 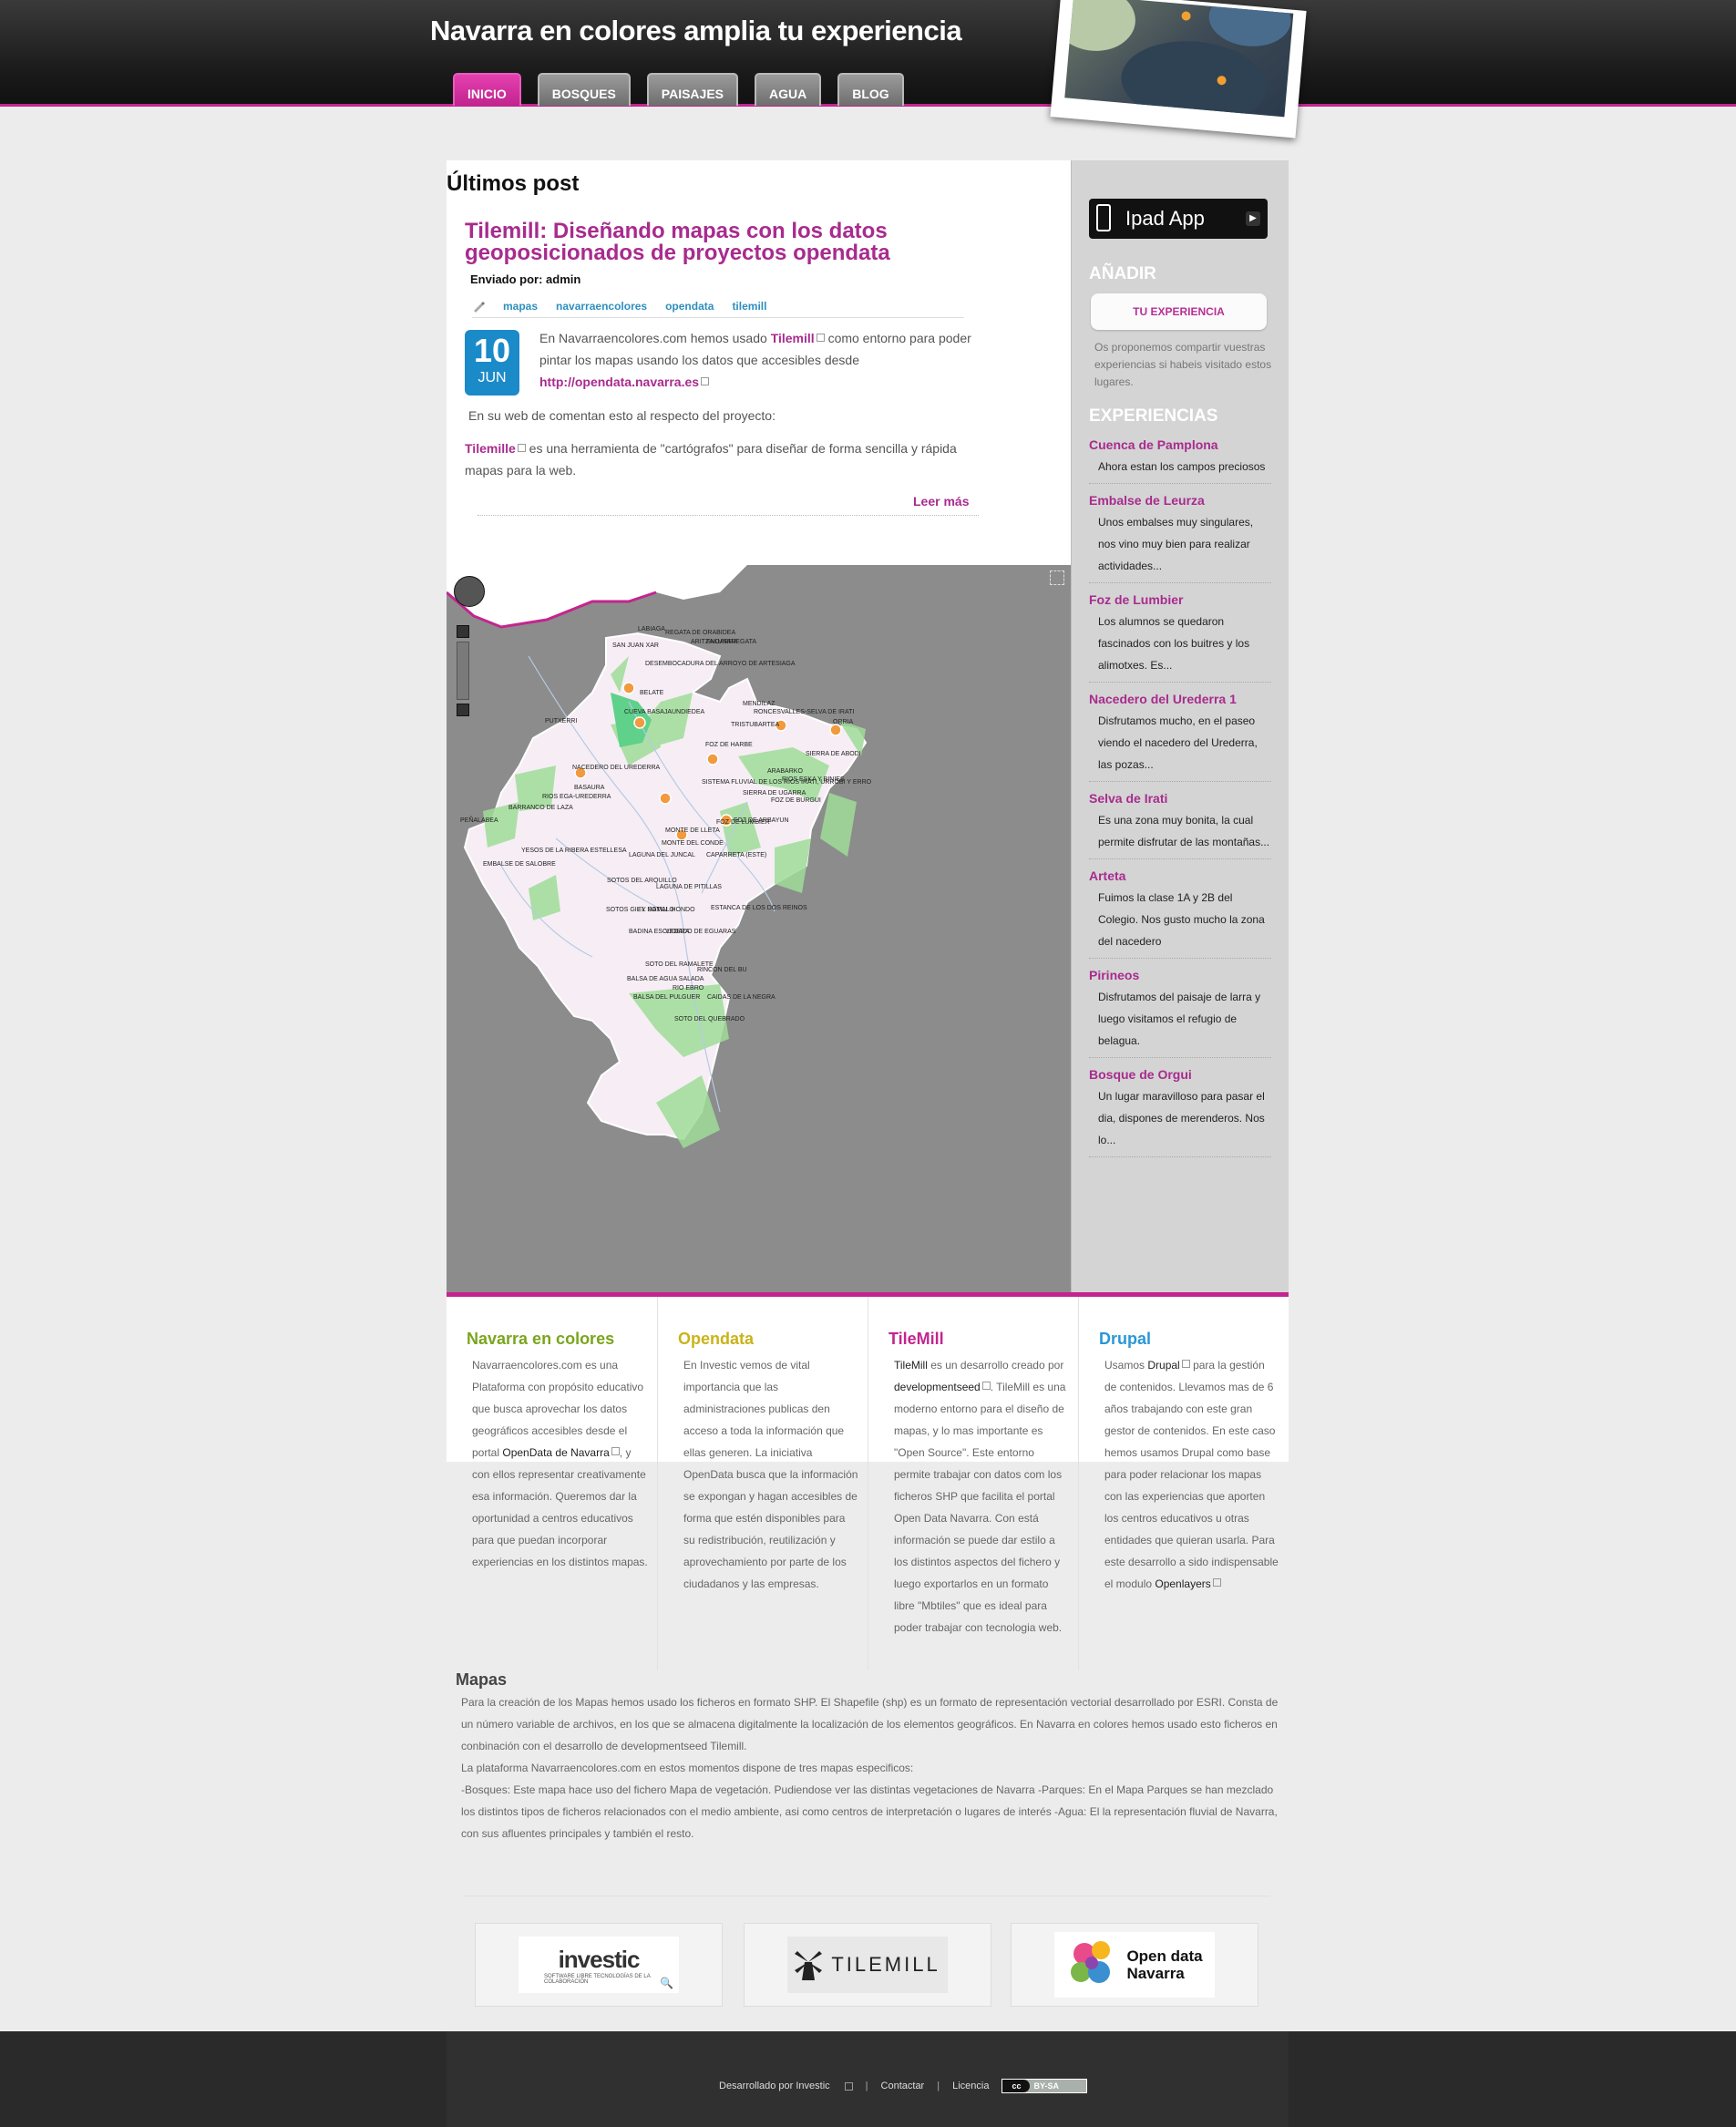 What do you see at coordinates (479, 307) in the screenshot?
I see `tag-icon` at bounding box center [479, 307].